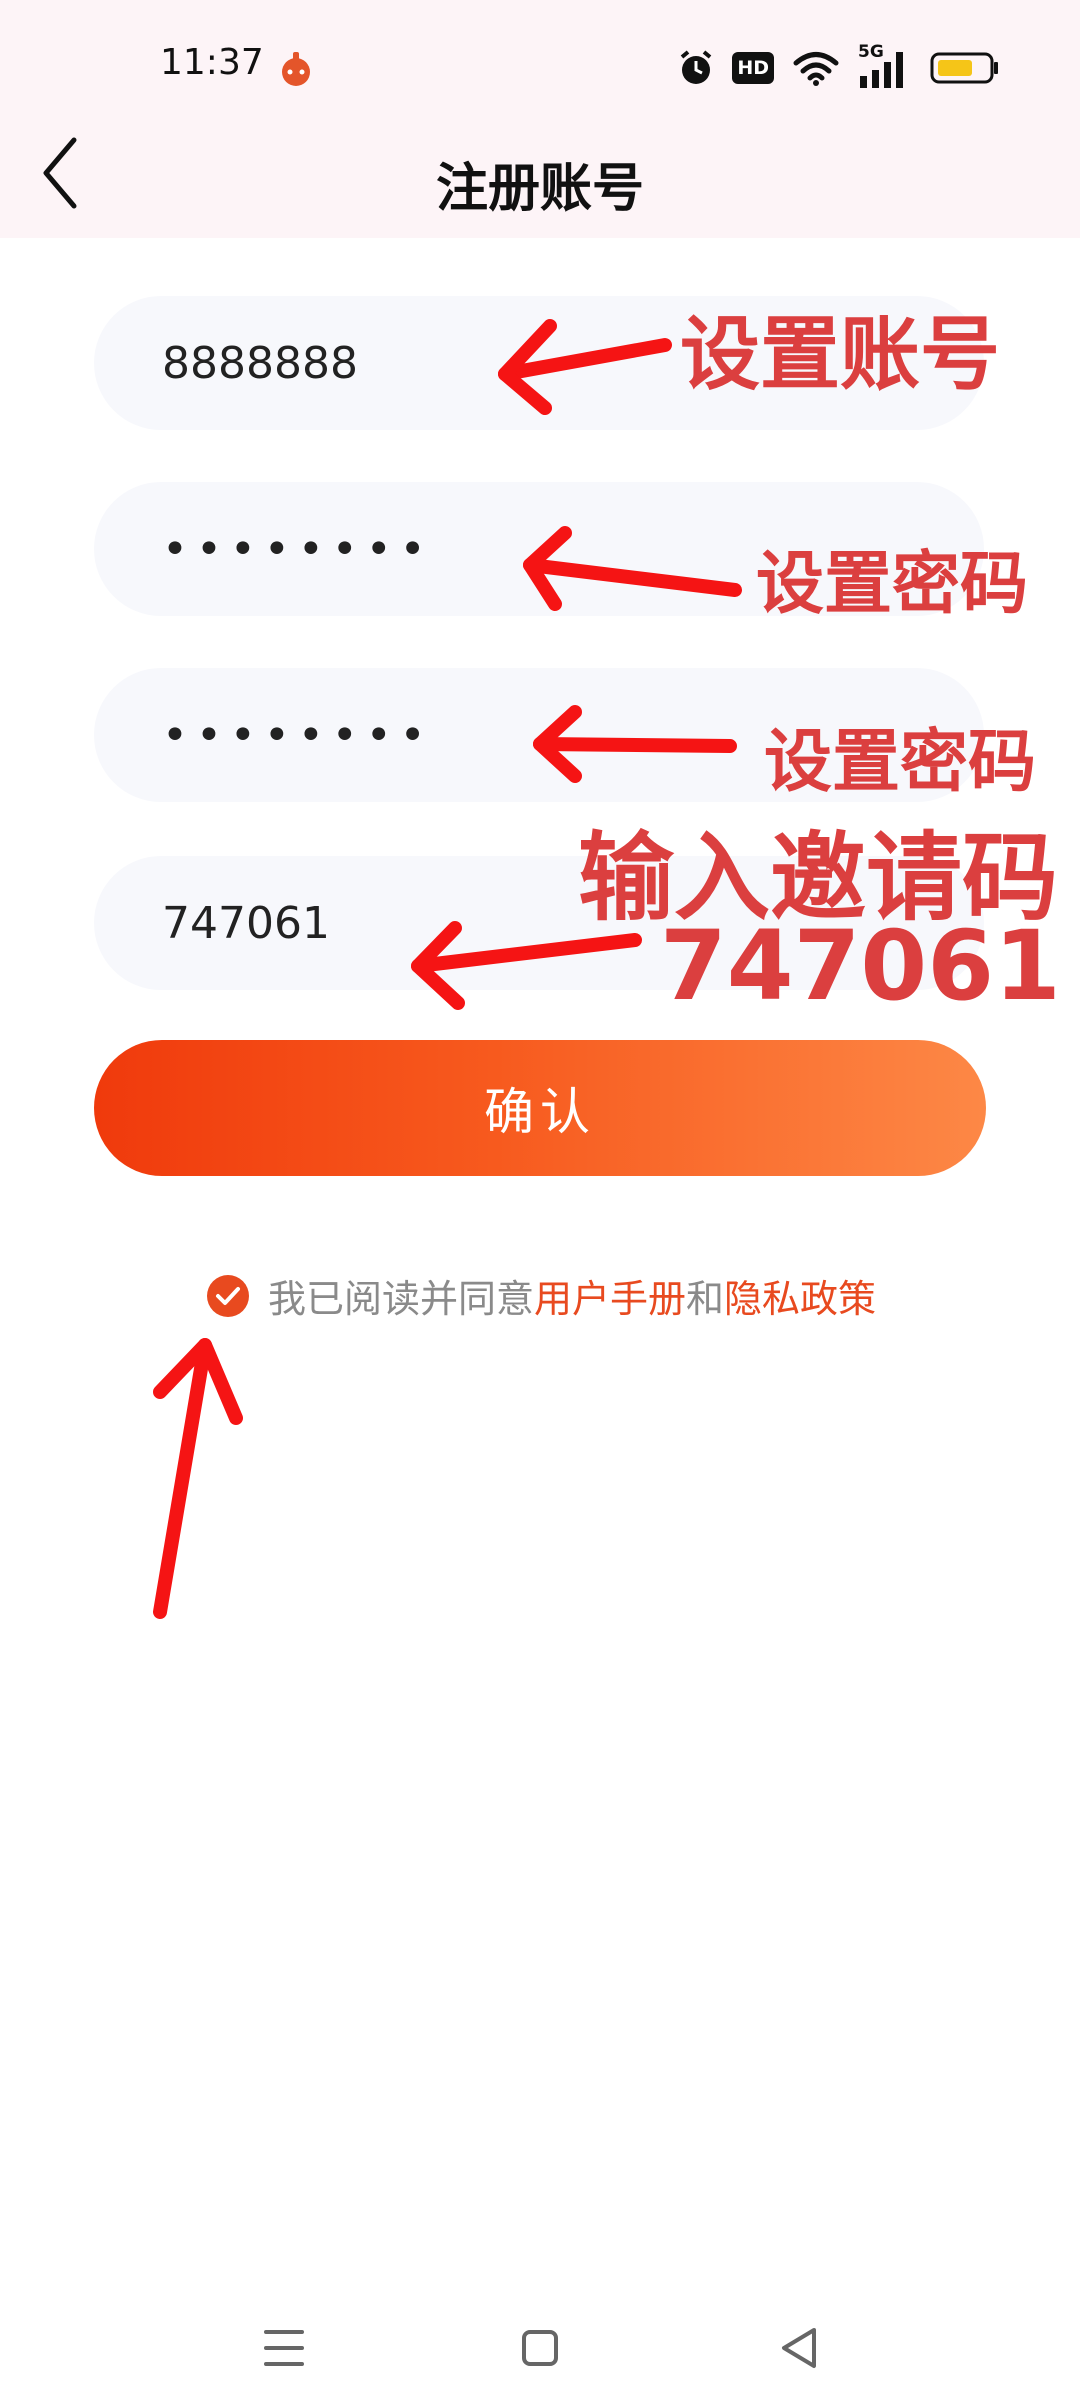 The width and height of the screenshot is (1080, 2400). Describe the element at coordinates (212, 62) in the screenshot. I see `status-time: 11:37` at that location.